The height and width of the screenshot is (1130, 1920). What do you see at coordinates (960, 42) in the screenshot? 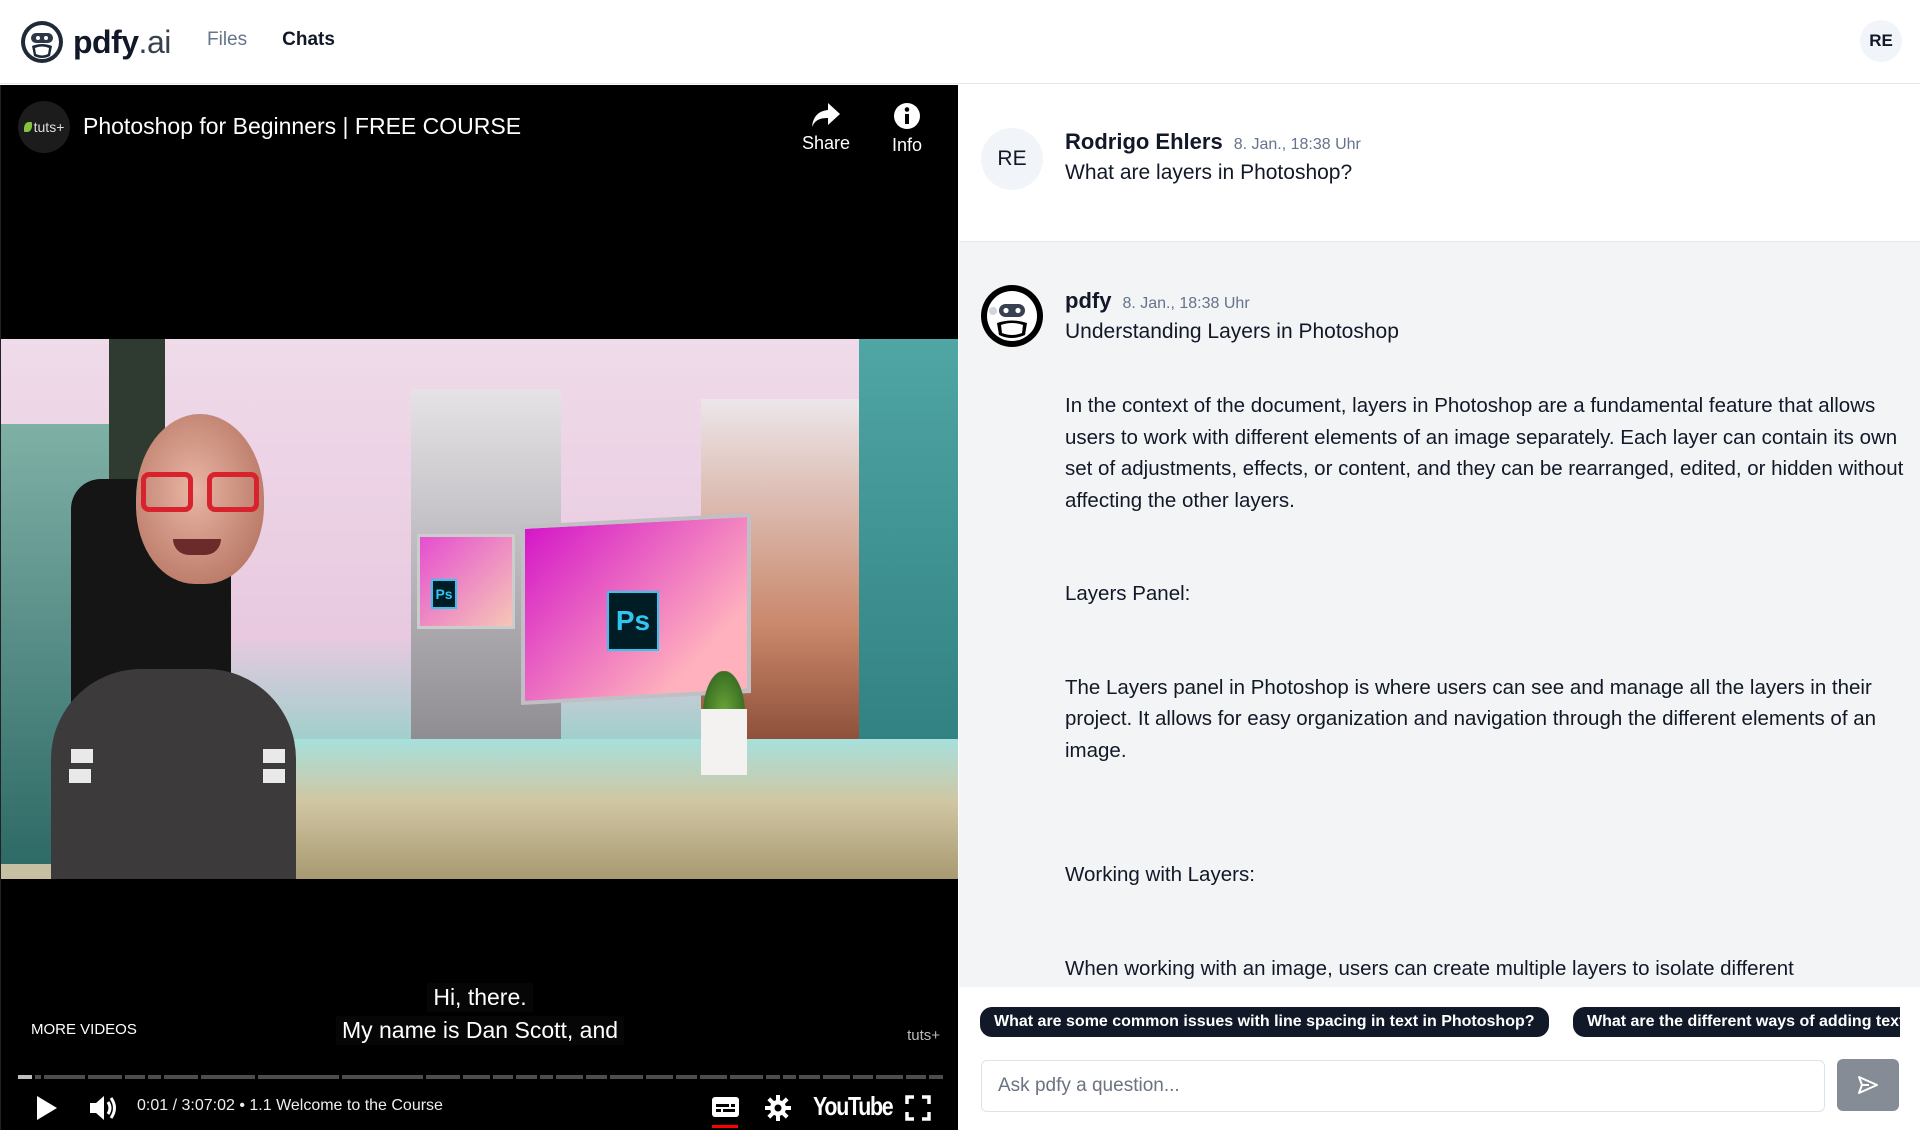
I see `top-header: pdfy.ai Files Chats RE` at bounding box center [960, 42].